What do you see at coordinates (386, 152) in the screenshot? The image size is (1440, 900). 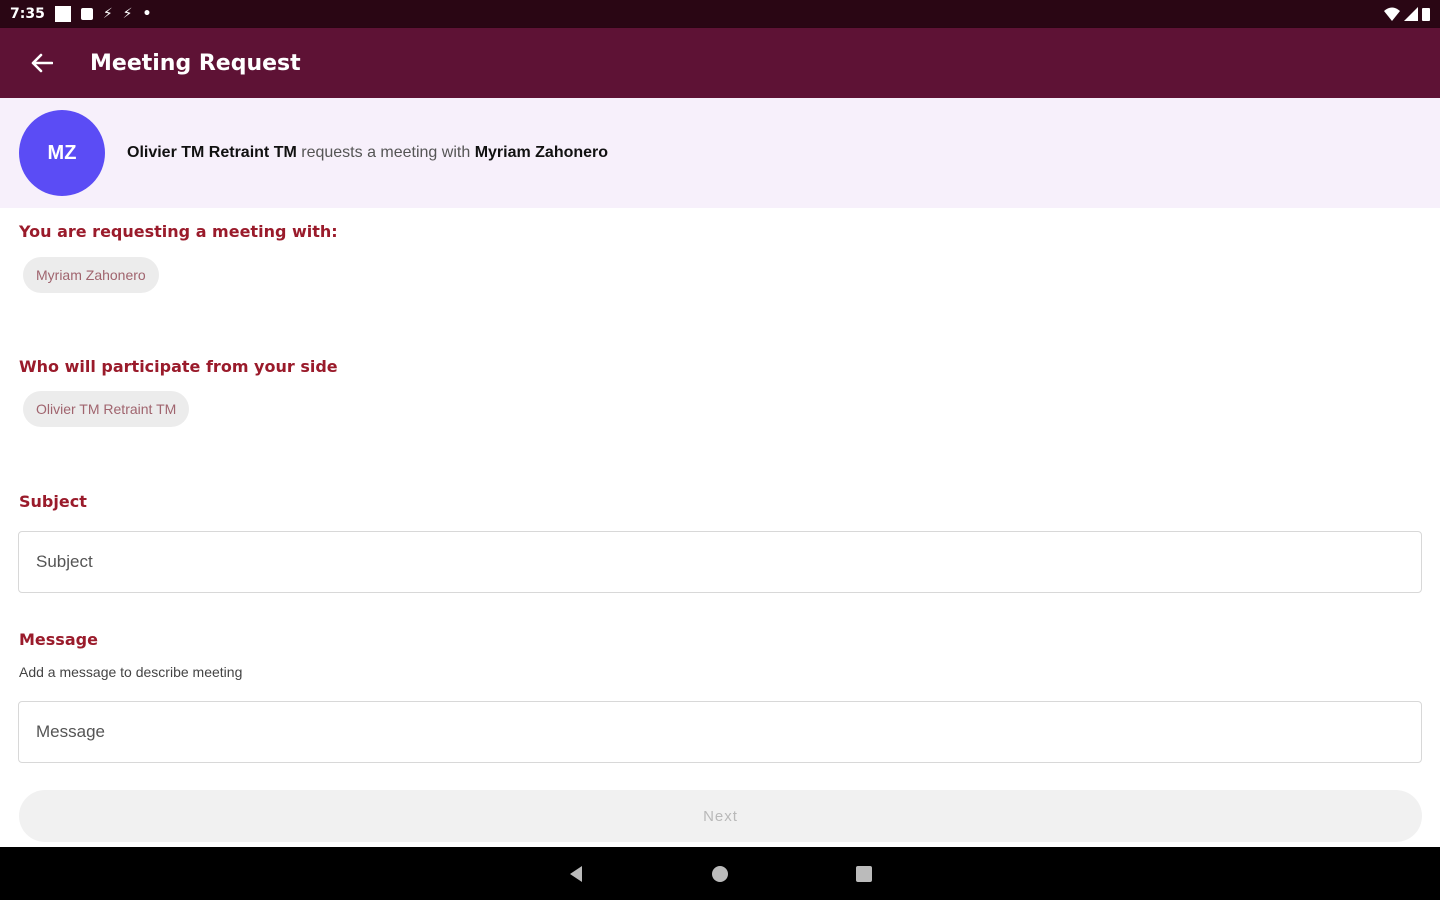 I see `request-connector: requests a meeting with` at bounding box center [386, 152].